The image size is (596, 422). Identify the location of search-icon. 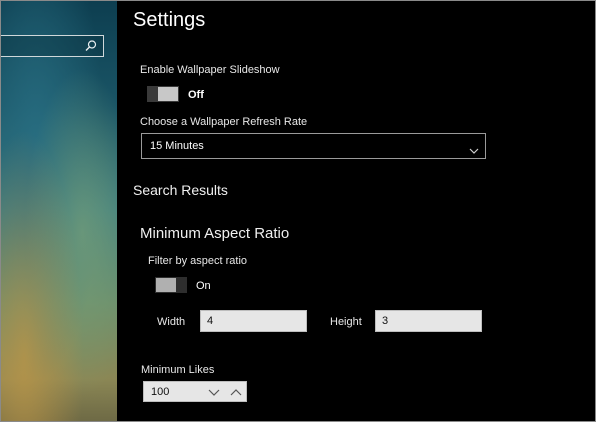
(91, 46).